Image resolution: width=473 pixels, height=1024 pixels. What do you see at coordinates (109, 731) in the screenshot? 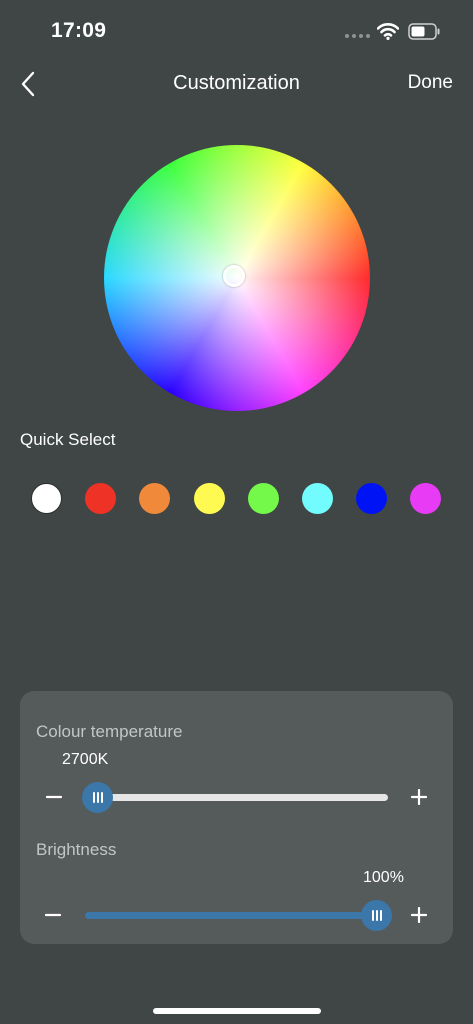
I see `colour-temperature-label: Colour temperature` at bounding box center [109, 731].